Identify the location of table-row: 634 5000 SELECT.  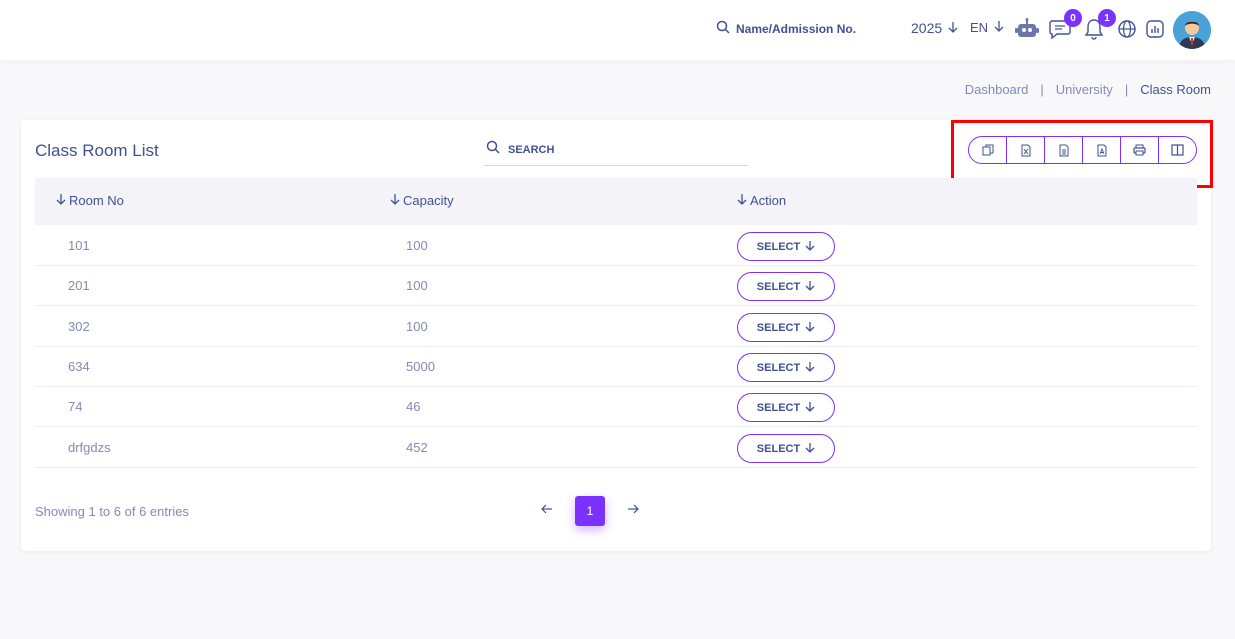
(616, 367).